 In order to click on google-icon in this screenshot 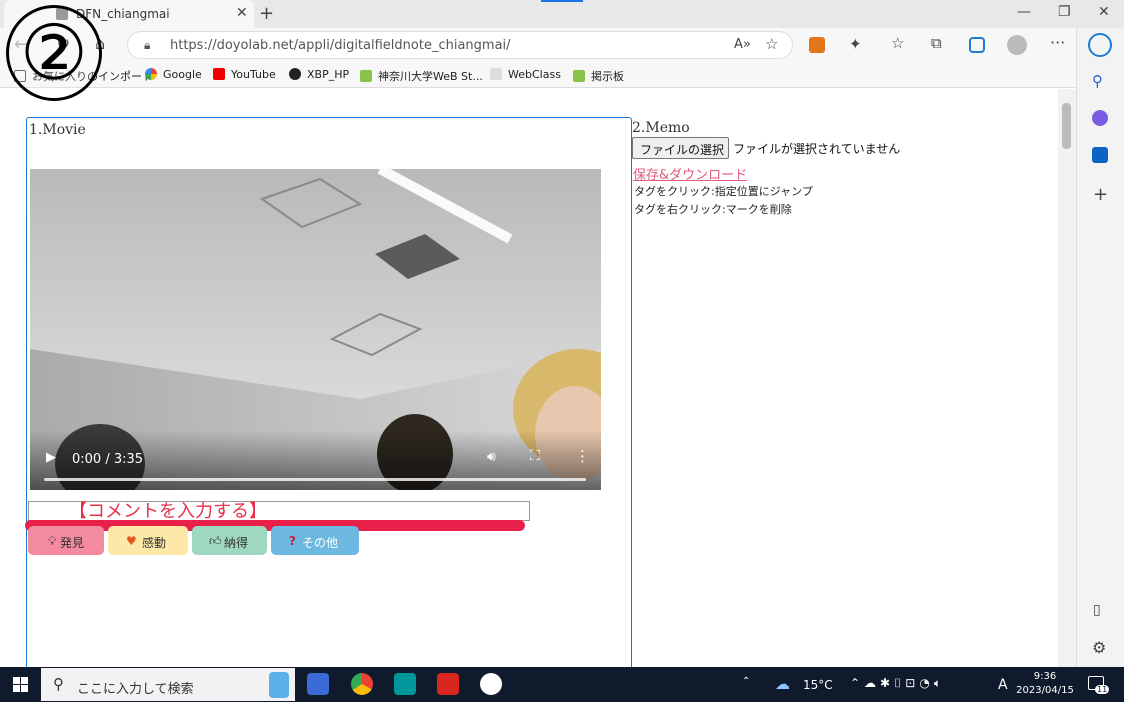, I will do `click(151, 74)`.